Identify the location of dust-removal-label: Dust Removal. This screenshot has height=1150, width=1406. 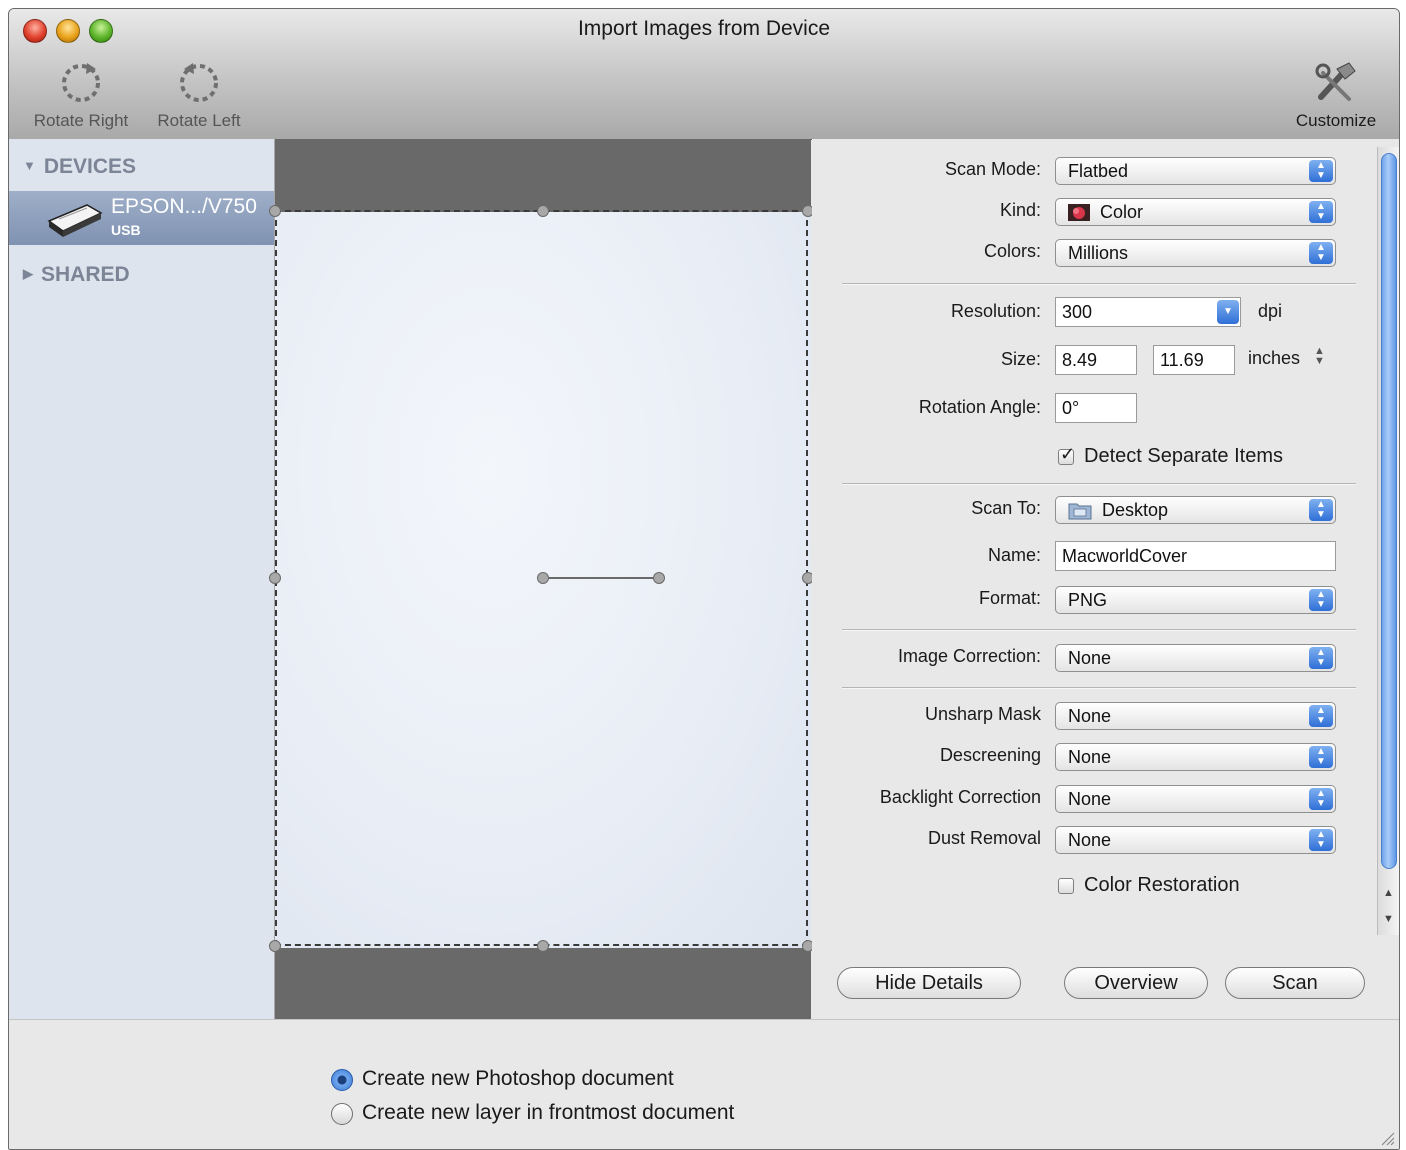
(984, 838).